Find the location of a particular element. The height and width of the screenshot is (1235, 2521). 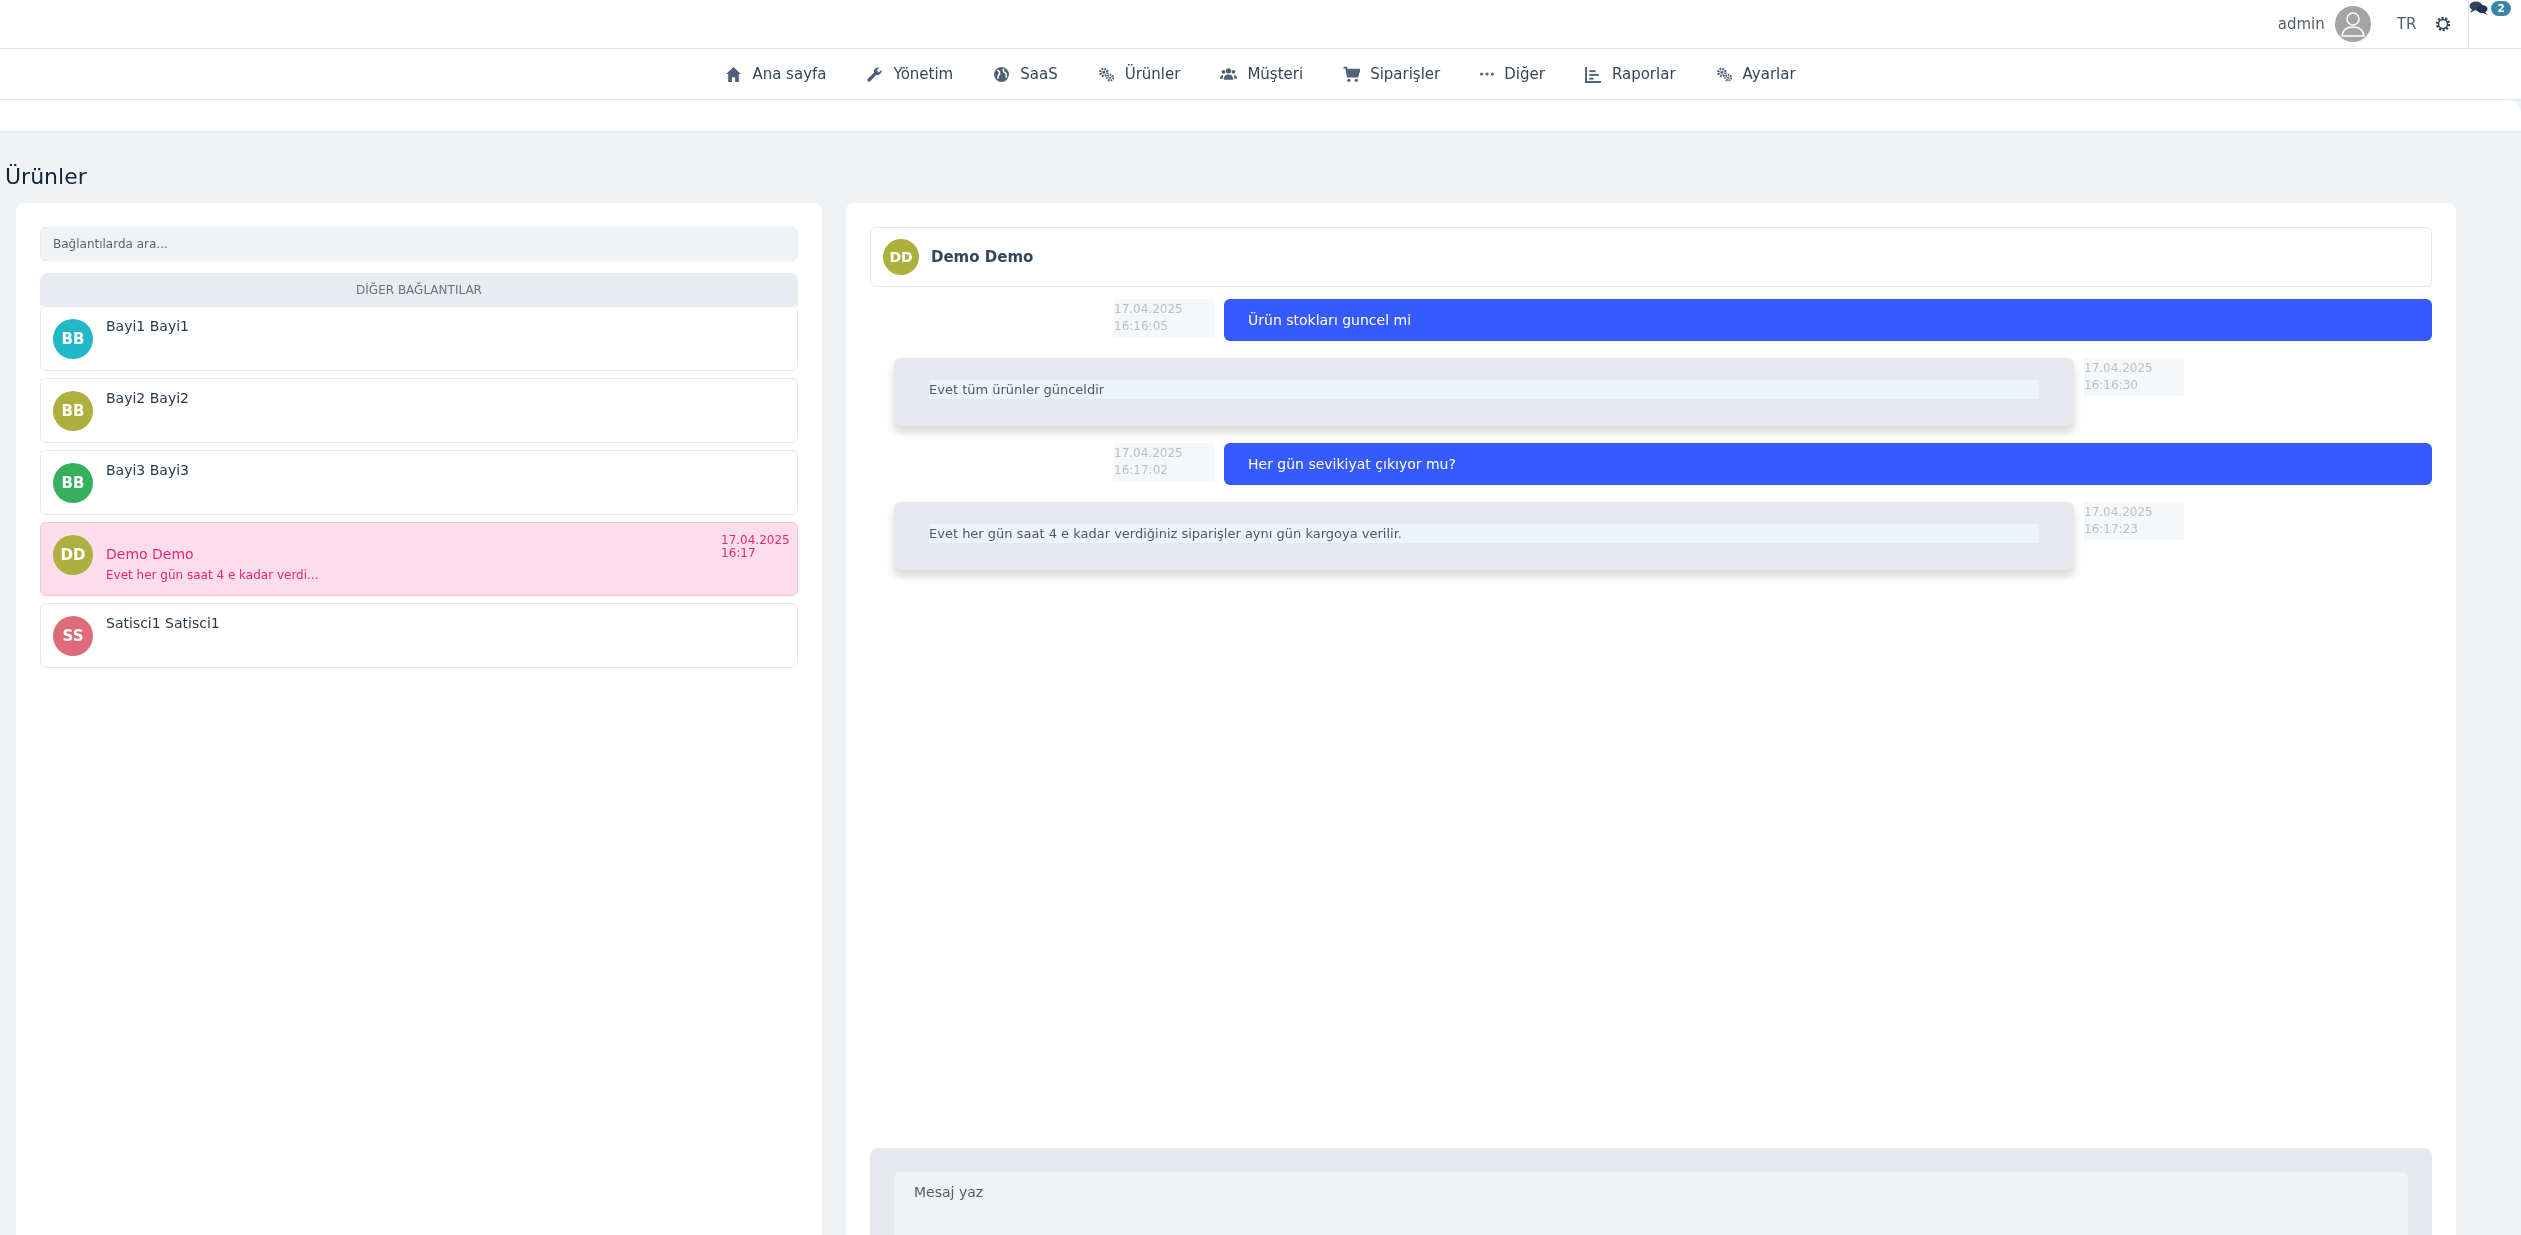

cart-icon is located at coordinates (1352, 74).